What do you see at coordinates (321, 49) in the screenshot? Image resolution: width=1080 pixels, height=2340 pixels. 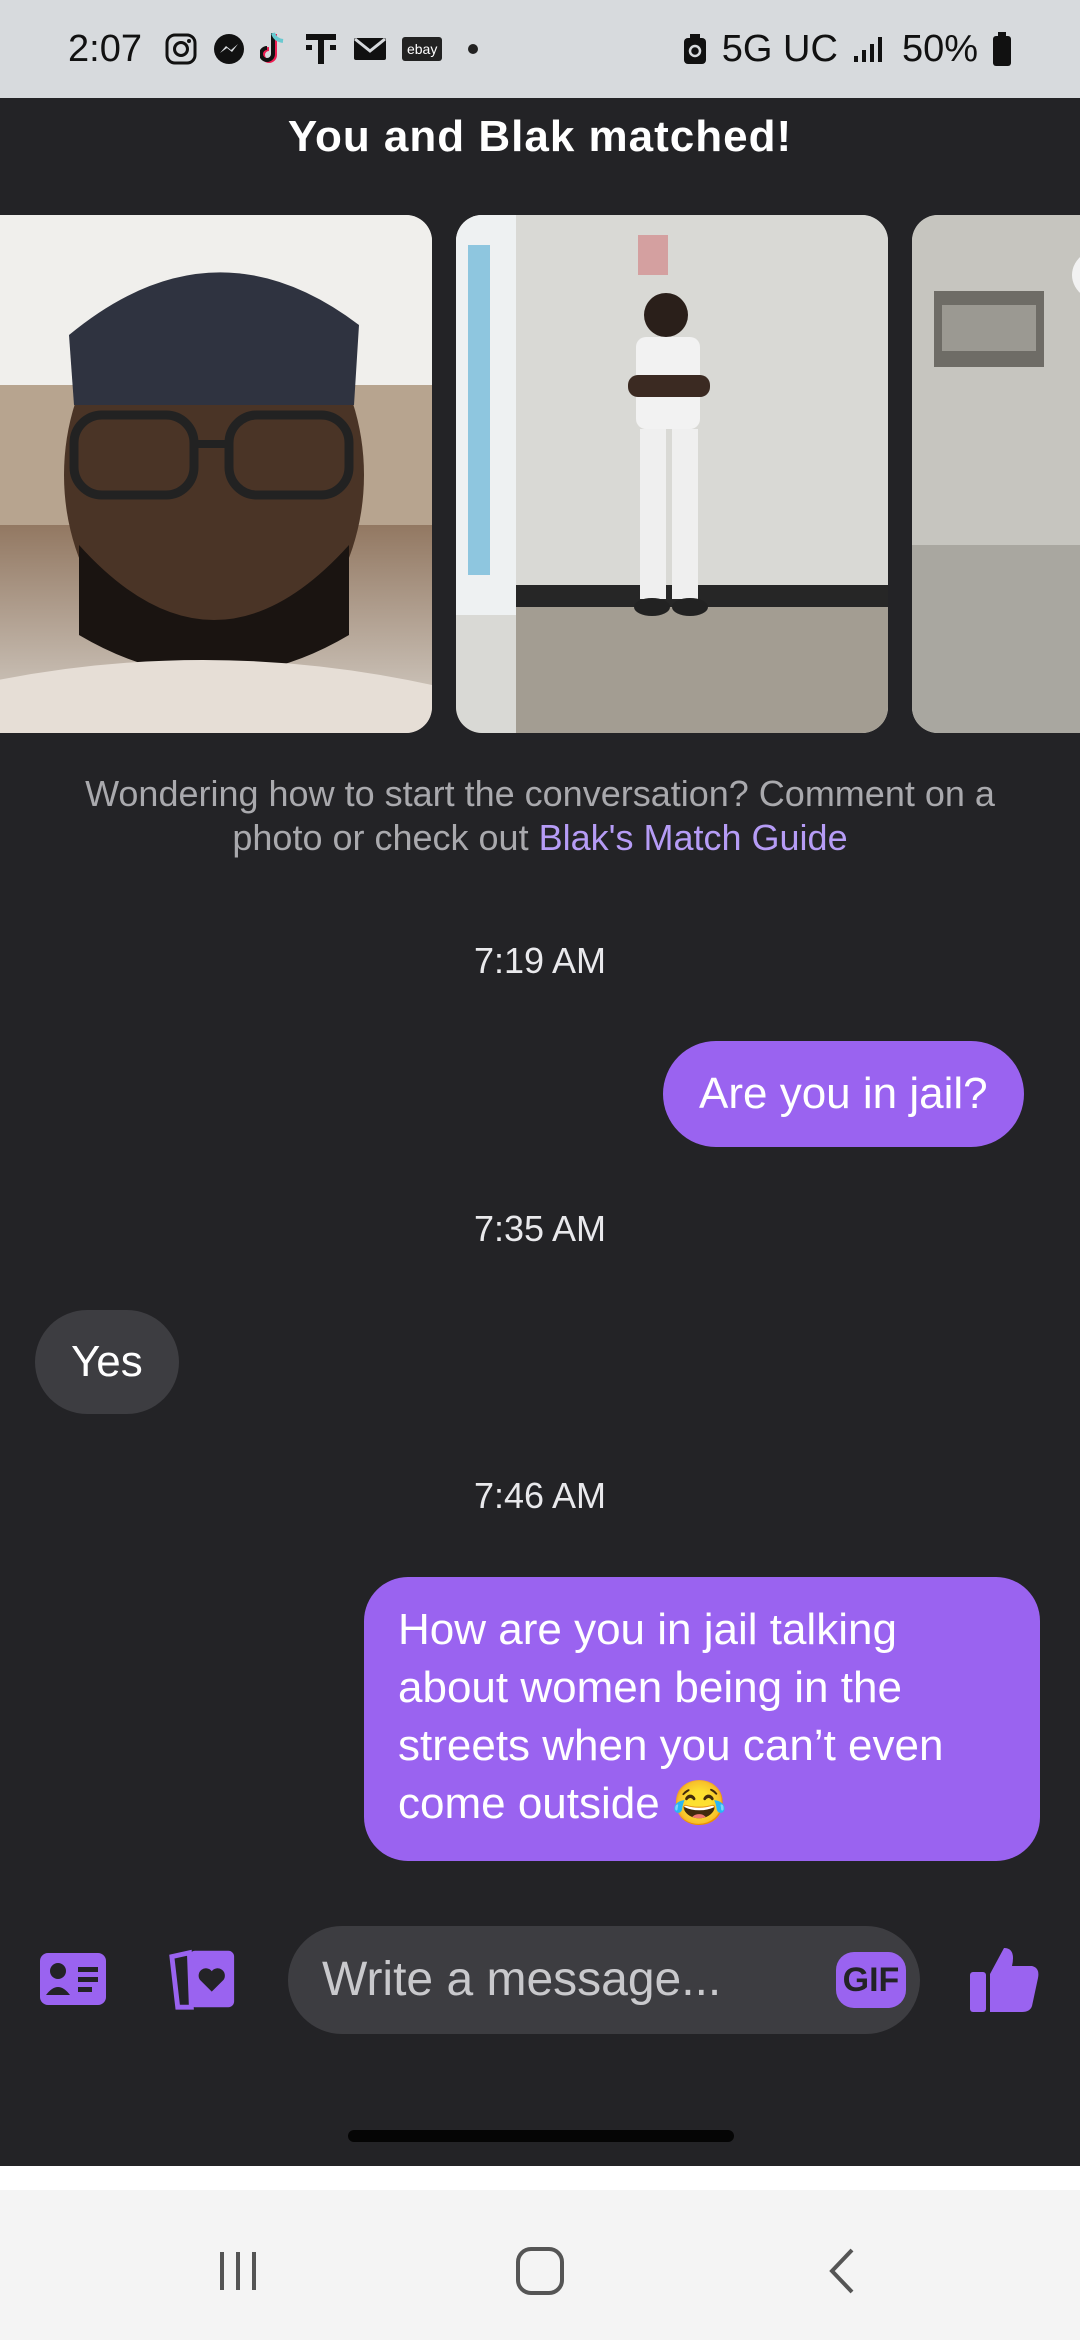 I see `t-mobile-icon` at bounding box center [321, 49].